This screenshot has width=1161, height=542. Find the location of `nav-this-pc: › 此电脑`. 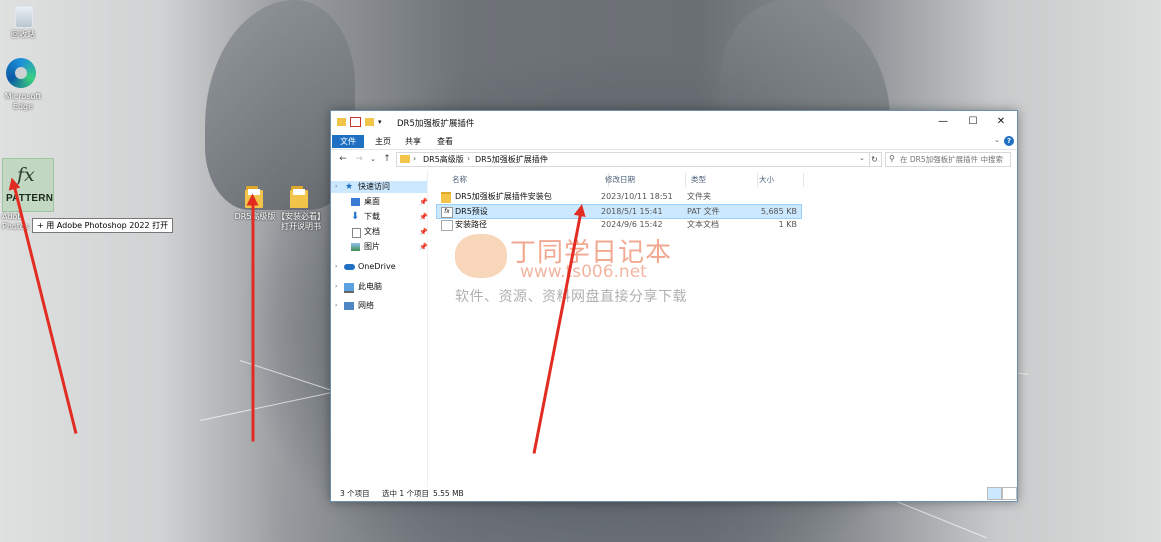

nav-this-pc: › 此电脑 is located at coordinates (379, 287).